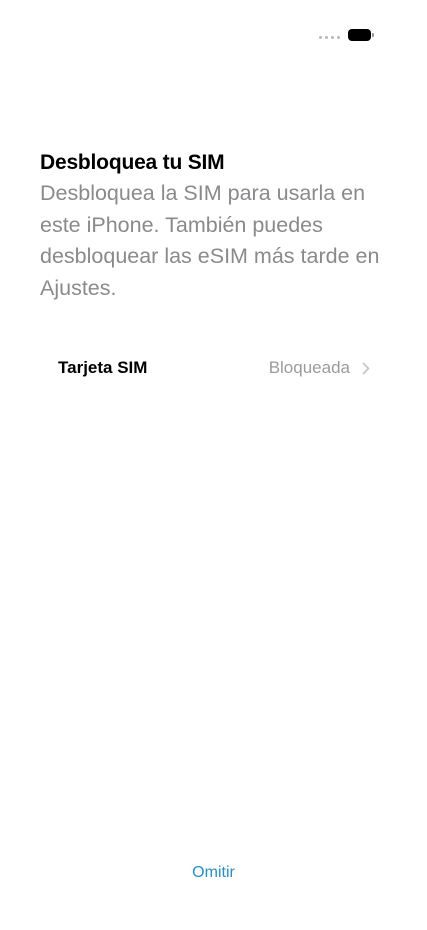 Image resolution: width=427 pixels, height=930 pixels. What do you see at coordinates (213, 30) in the screenshot?
I see `status-bar` at bounding box center [213, 30].